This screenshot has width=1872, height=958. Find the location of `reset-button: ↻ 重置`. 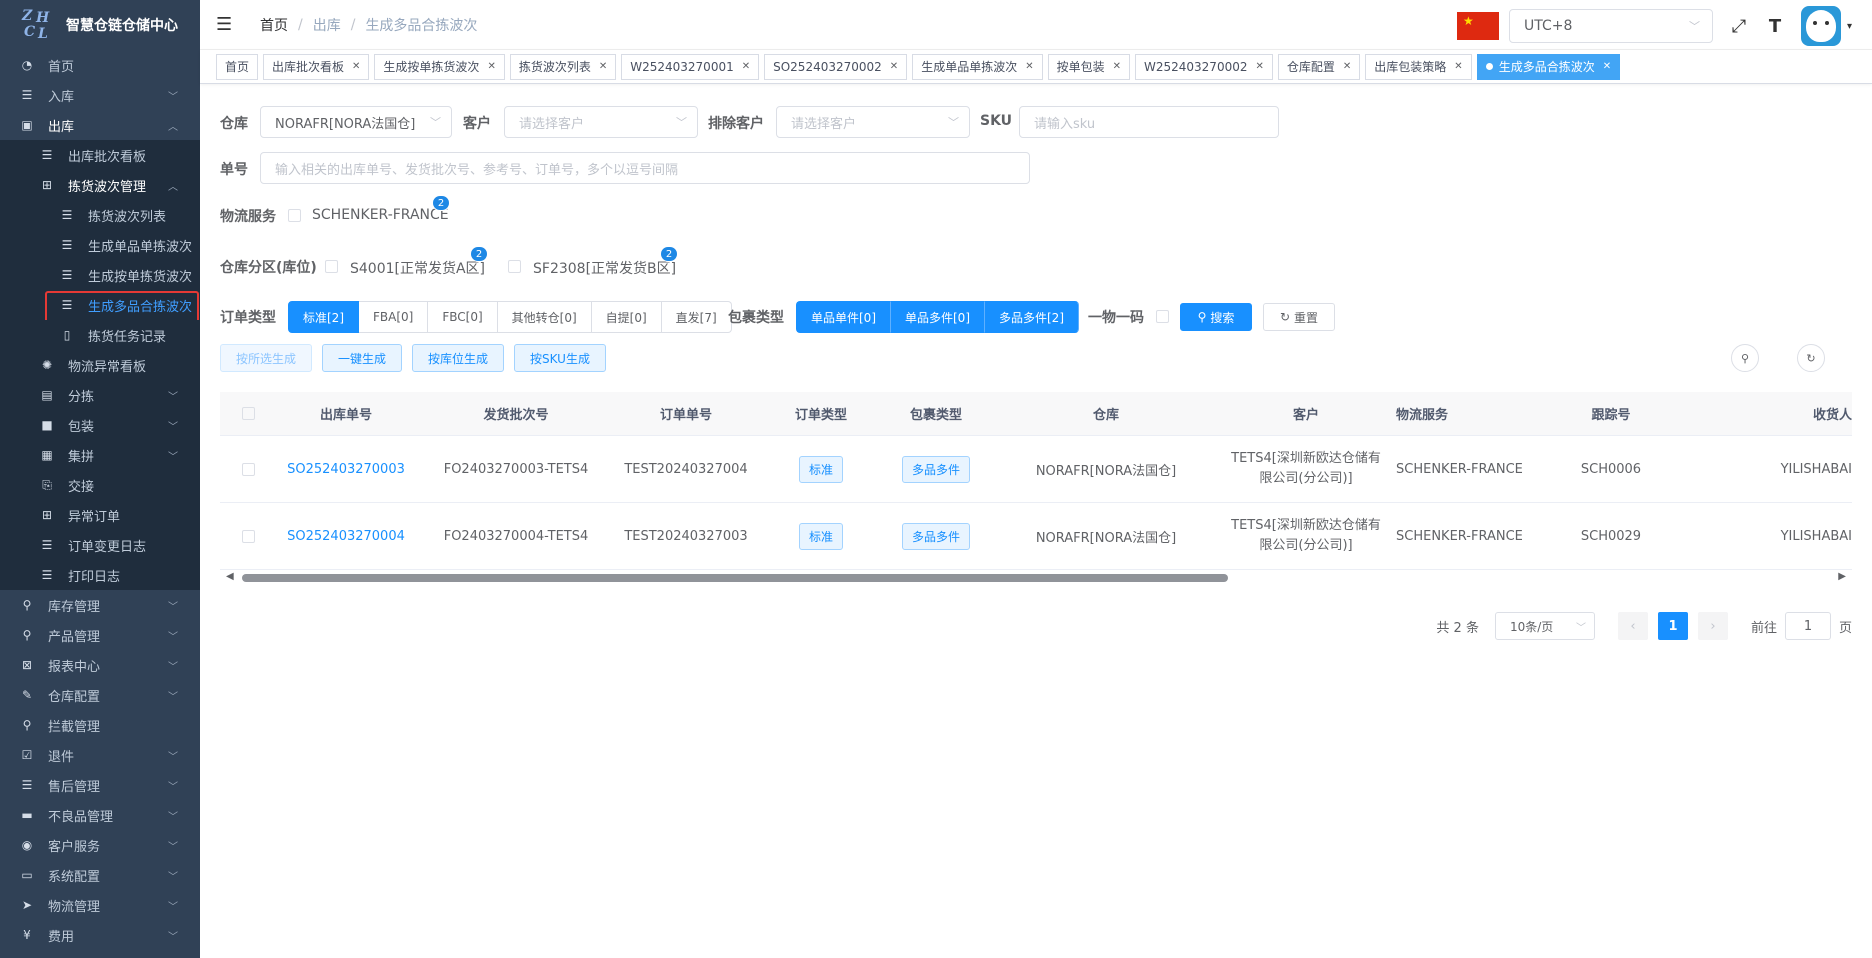

reset-button: ↻ 重置 is located at coordinates (1299, 317).